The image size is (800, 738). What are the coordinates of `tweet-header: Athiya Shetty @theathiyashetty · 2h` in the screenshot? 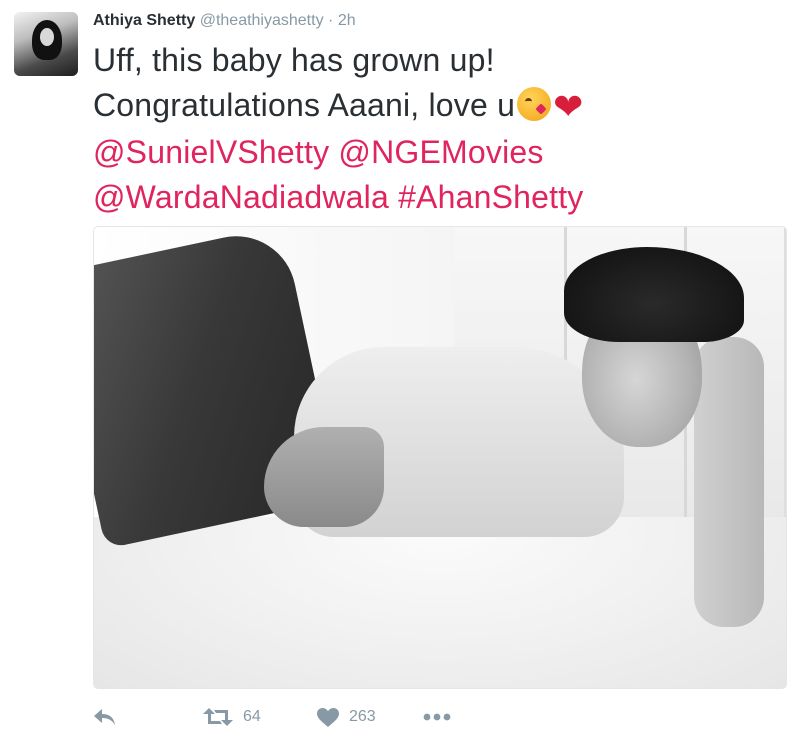 It's located at (224, 21).